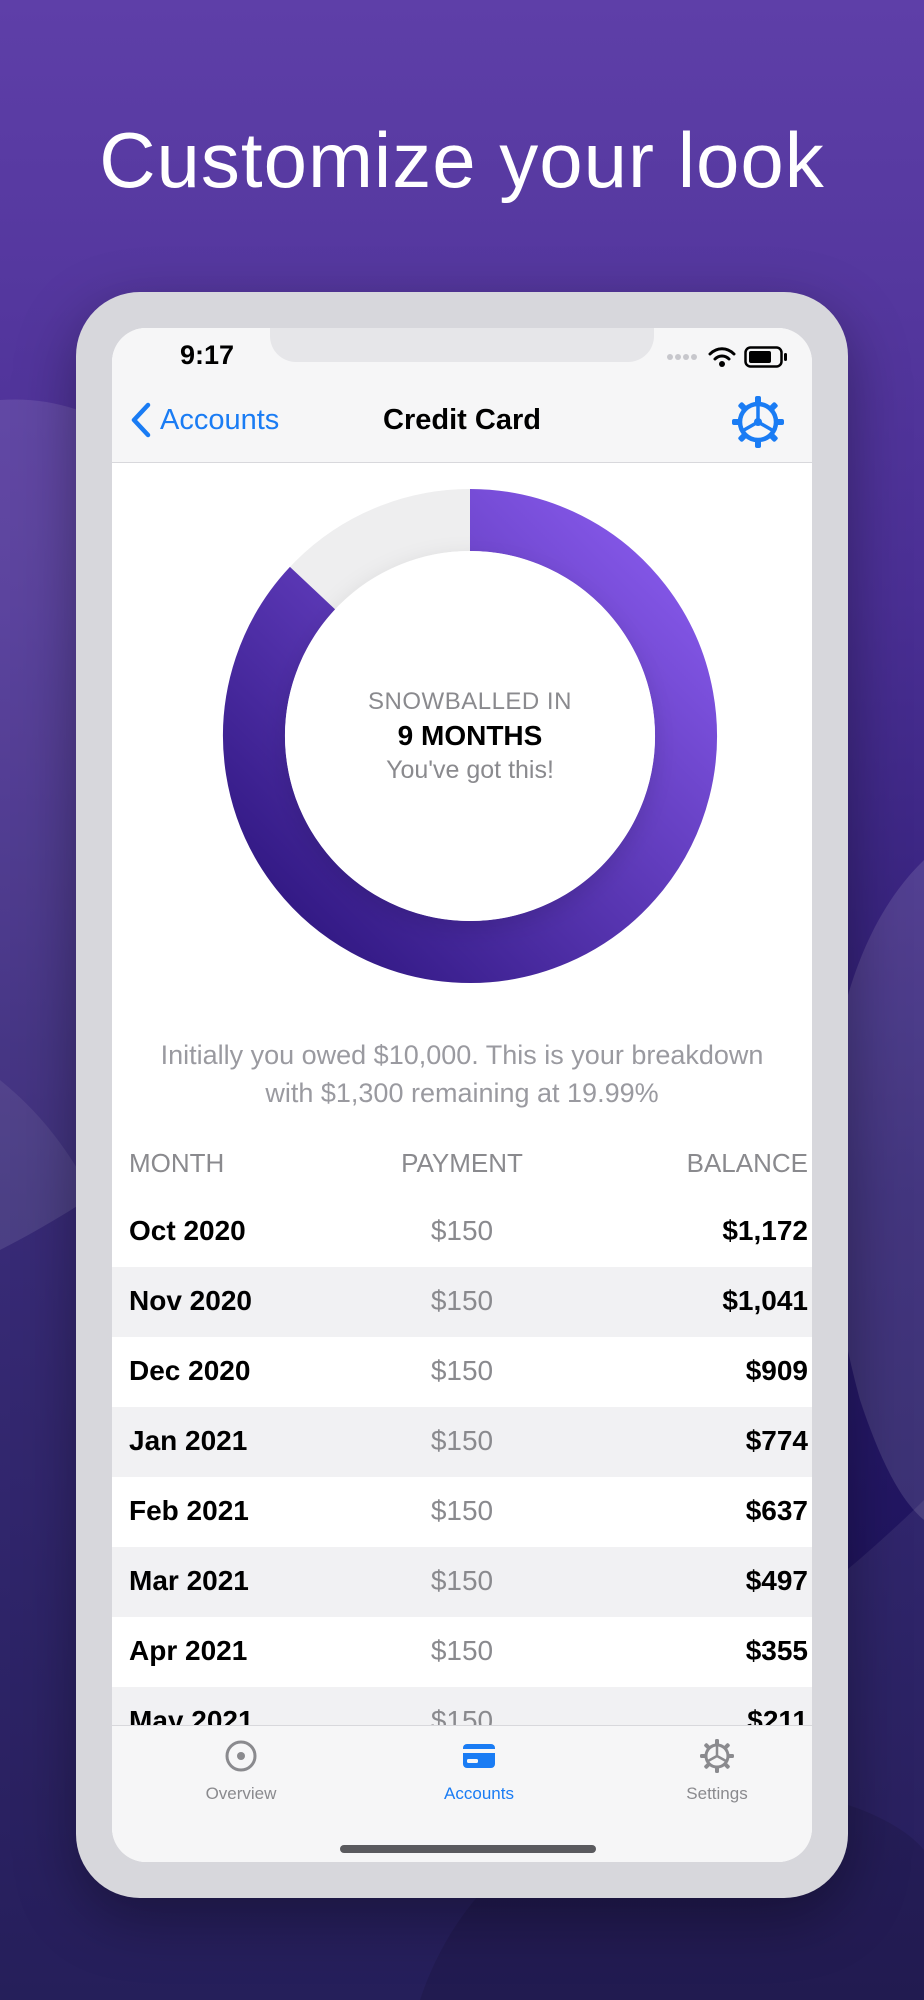 The height and width of the screenshot is (2000, 924). What do you see at coordinates (462, 345) in the screenshot?
I see `notch` at bounding box center [462, 345].